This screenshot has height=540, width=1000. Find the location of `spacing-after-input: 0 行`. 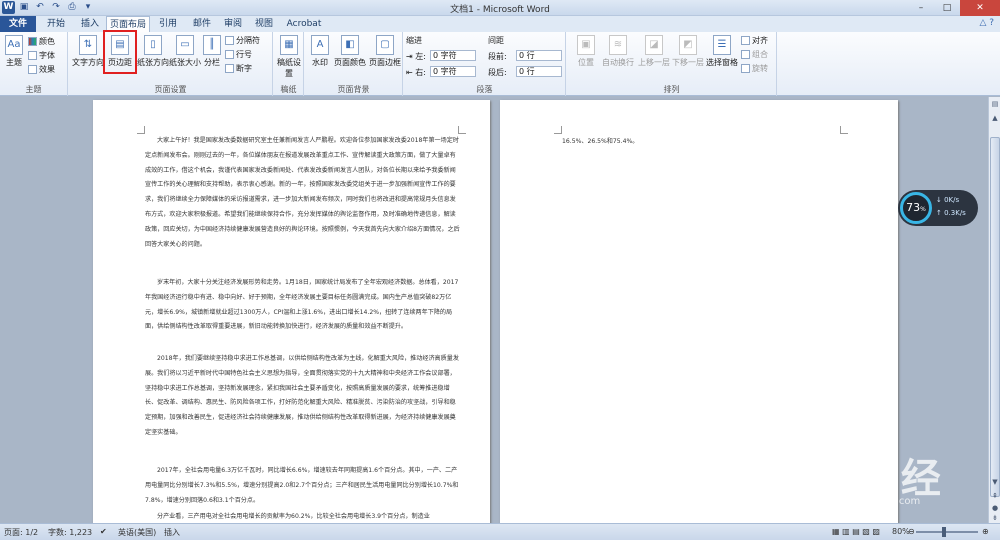

spacing-after-input: 0 行 is located at coordinates (539, 71).